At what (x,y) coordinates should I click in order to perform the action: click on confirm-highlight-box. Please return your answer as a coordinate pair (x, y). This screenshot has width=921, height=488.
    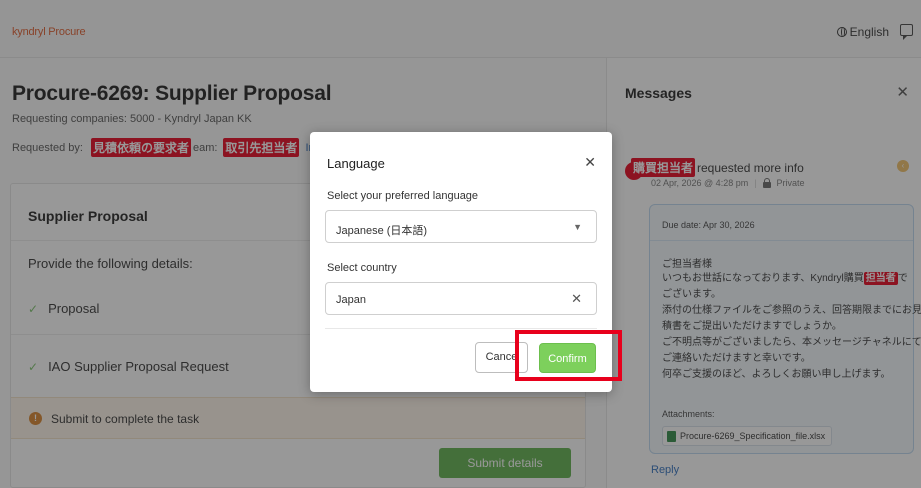
    Looking at the image, I should click on (568, 355).